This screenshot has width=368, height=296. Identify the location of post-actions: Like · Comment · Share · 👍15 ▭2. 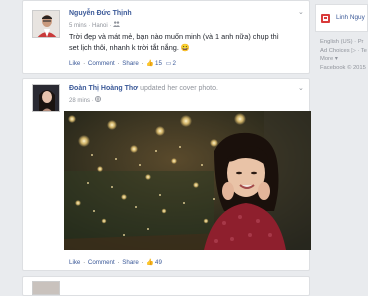
(123, 63).